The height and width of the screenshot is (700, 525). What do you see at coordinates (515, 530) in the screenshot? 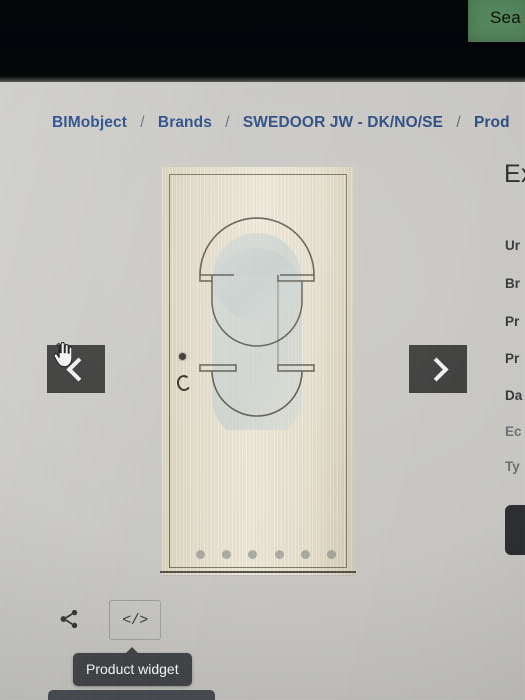
I see `panel-primary-button` at bounding box center [515, 530].